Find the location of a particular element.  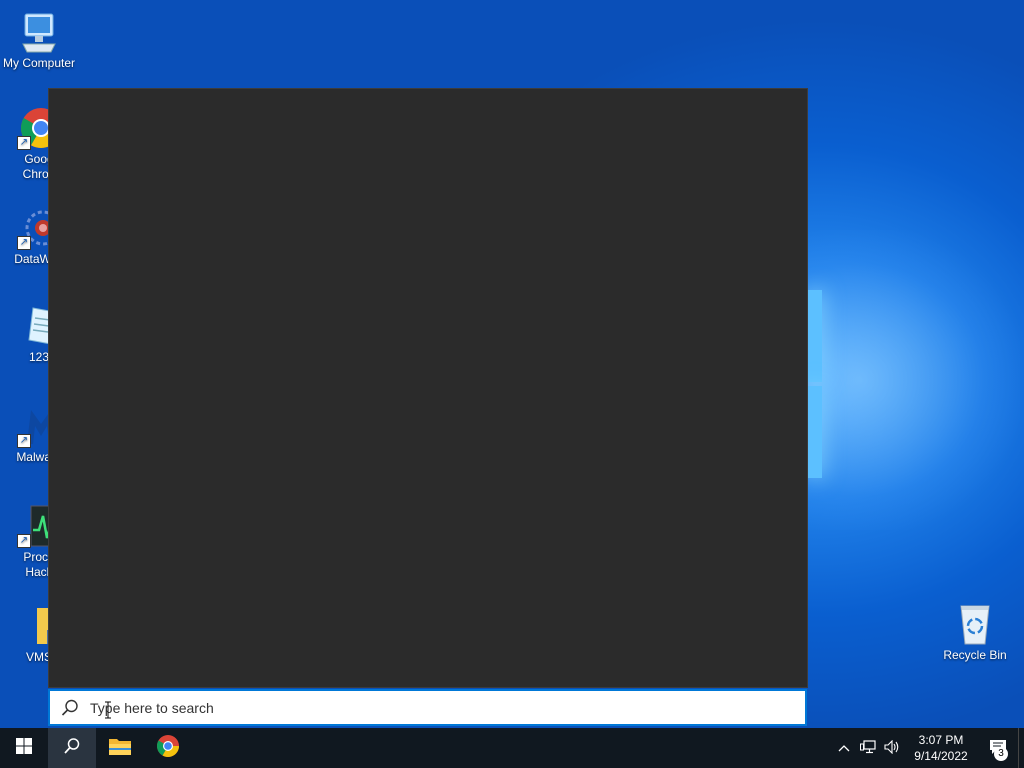

taskbar-app-google-chrome is located at coordinates (168, 748).